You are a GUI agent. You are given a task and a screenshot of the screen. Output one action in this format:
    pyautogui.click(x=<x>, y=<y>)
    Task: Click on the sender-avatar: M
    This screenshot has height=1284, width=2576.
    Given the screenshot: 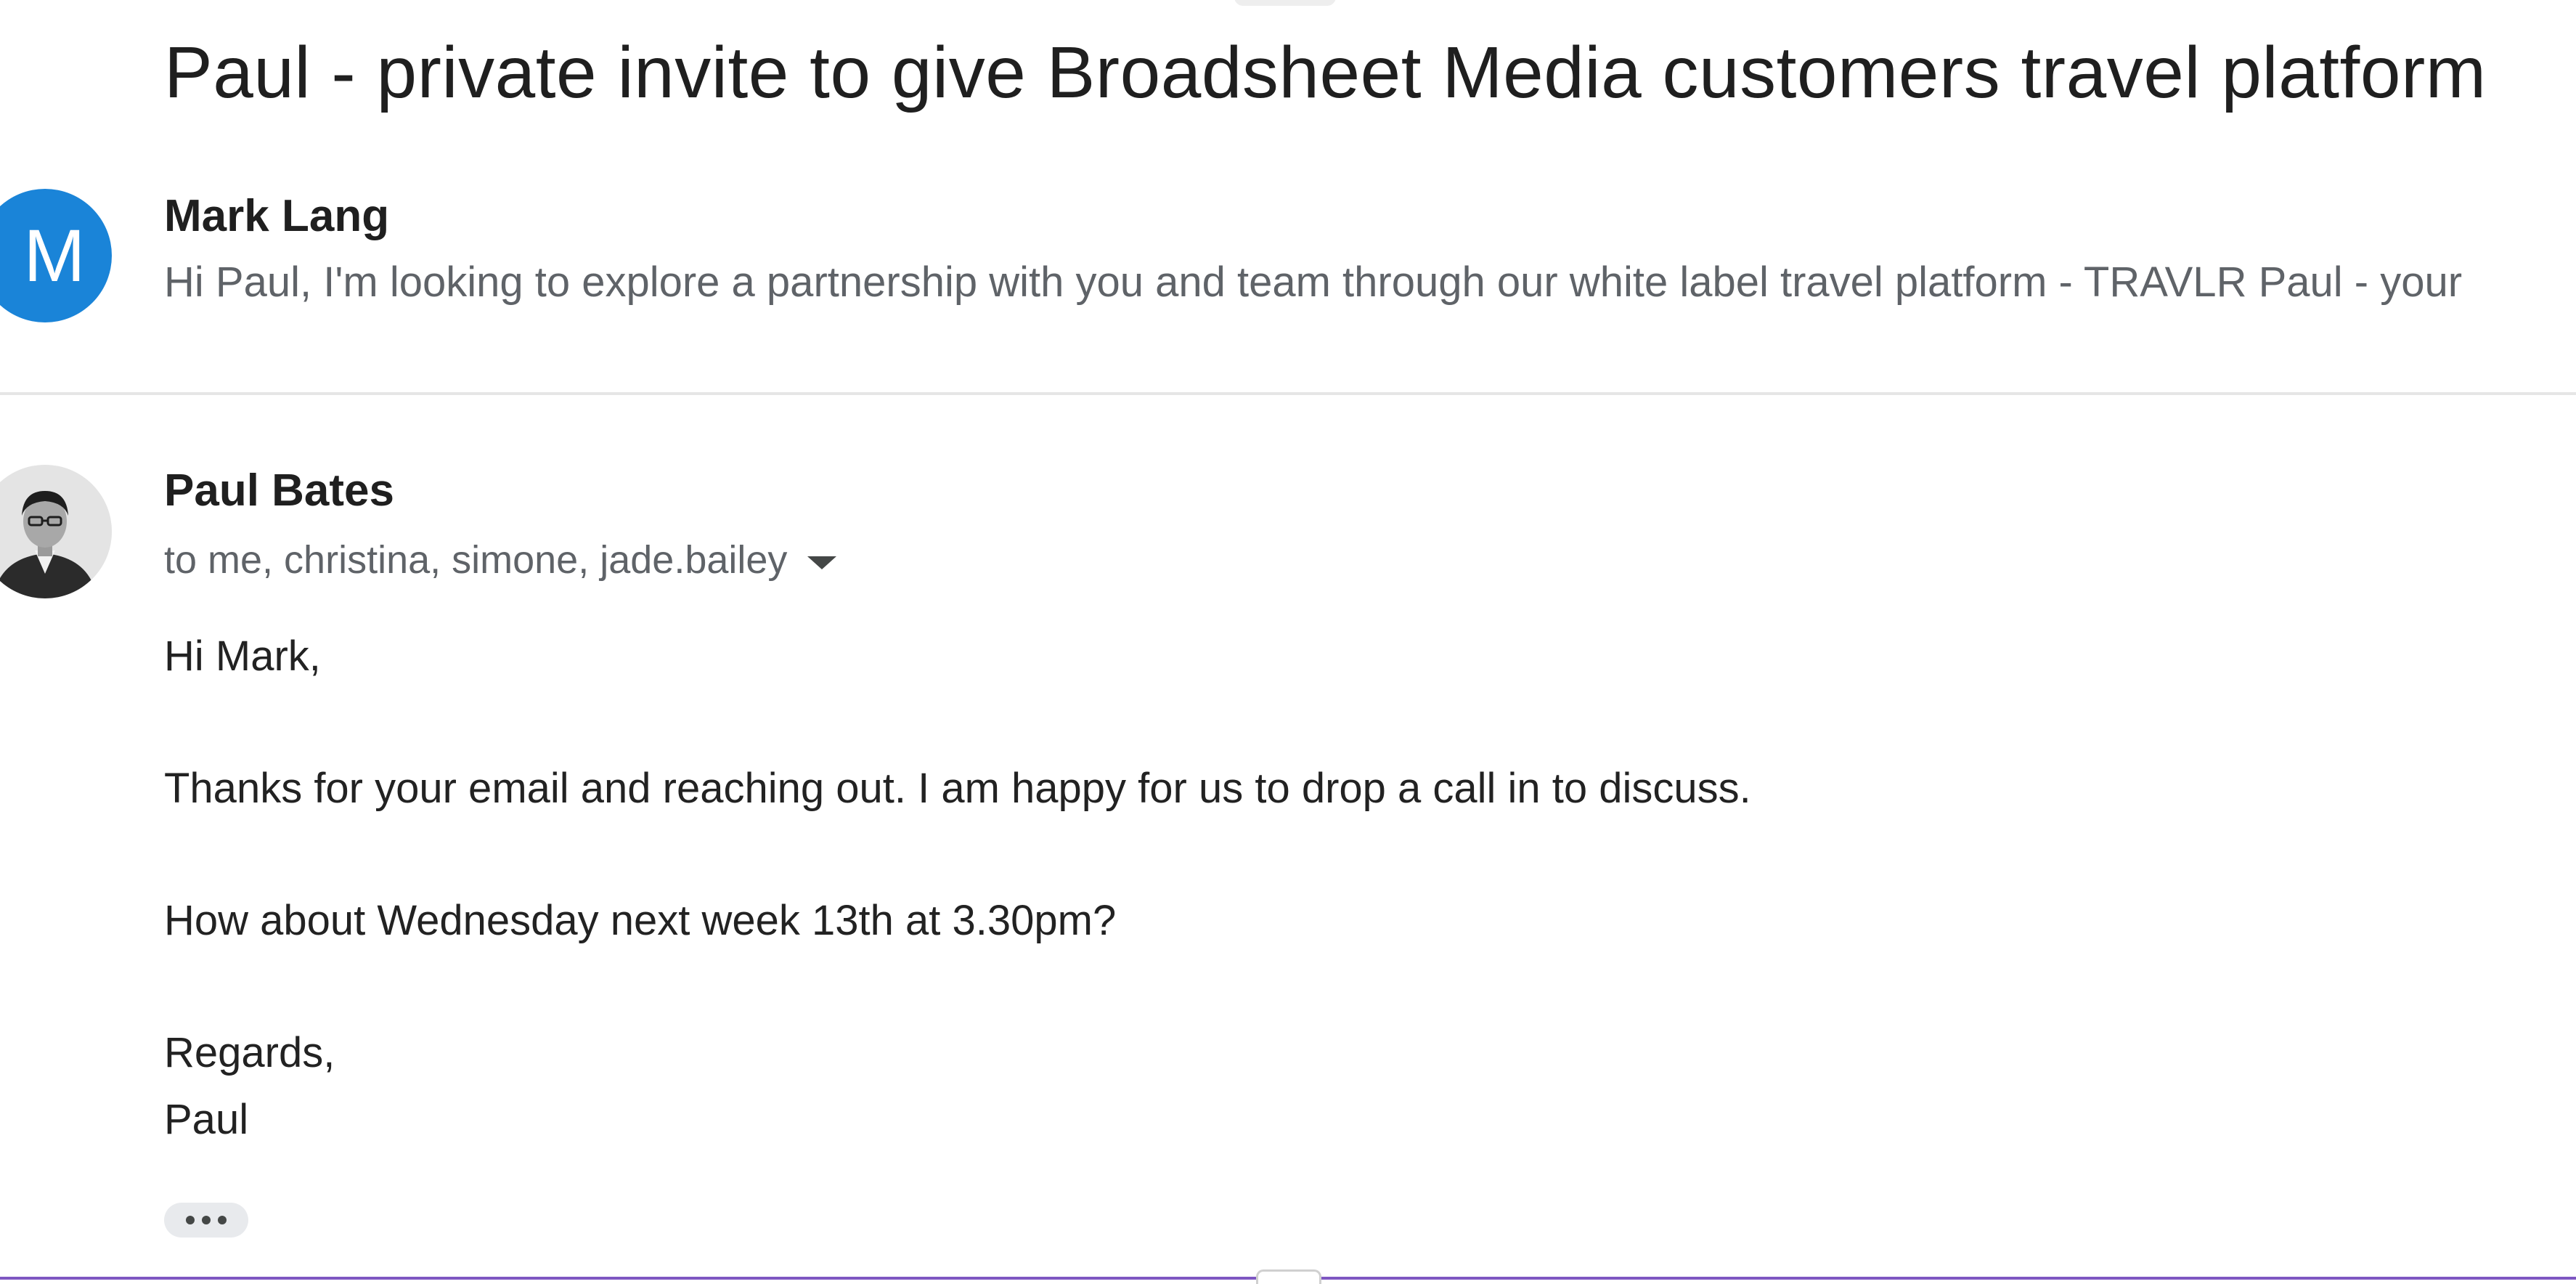 What is the action you would take?
    pyautogui.click(x=56, y=255)
    